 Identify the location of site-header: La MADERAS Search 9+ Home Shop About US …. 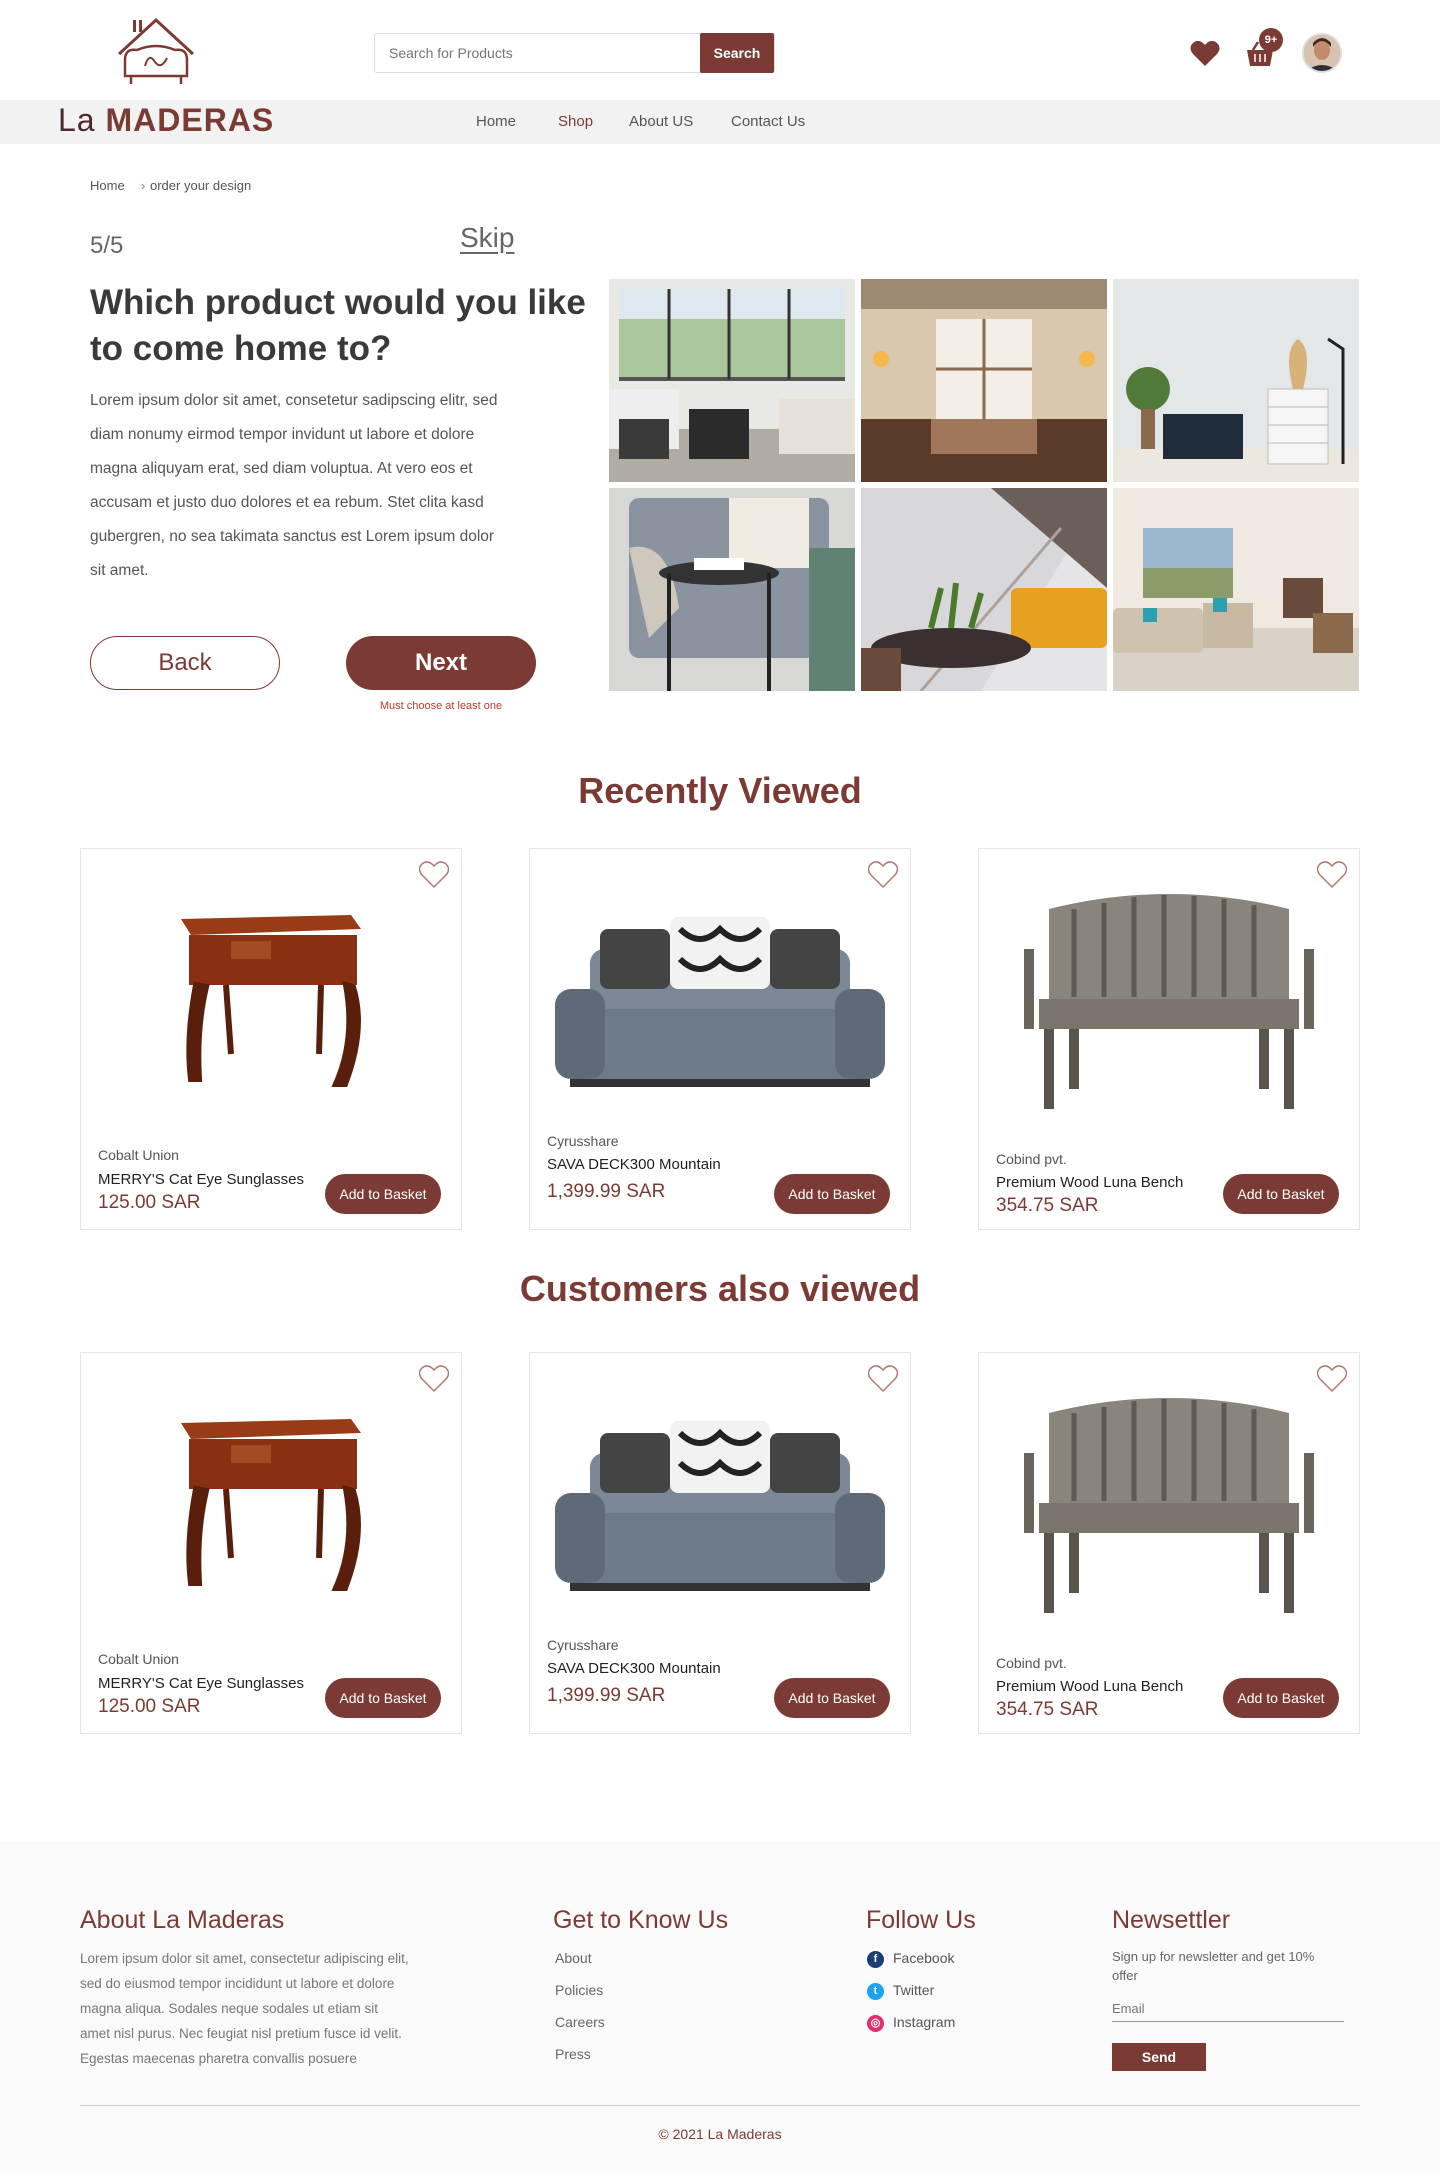
(720, 72).